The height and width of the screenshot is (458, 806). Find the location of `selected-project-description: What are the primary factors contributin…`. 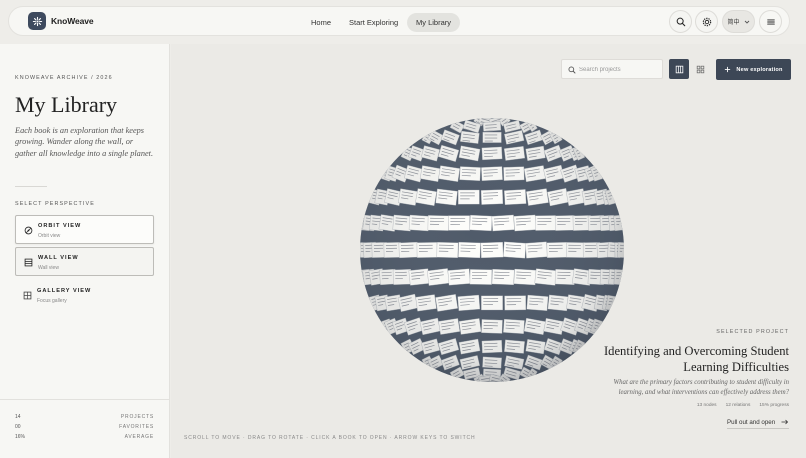

selected-project-description: What are the primary factors contributin… is located at coordinates (701, 387).